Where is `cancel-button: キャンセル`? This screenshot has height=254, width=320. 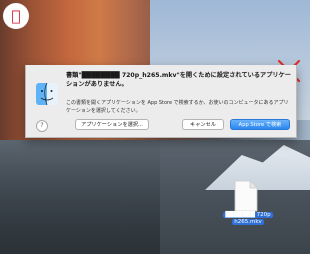
cancel-button: キャンセル is located at coordinates (203, 124).